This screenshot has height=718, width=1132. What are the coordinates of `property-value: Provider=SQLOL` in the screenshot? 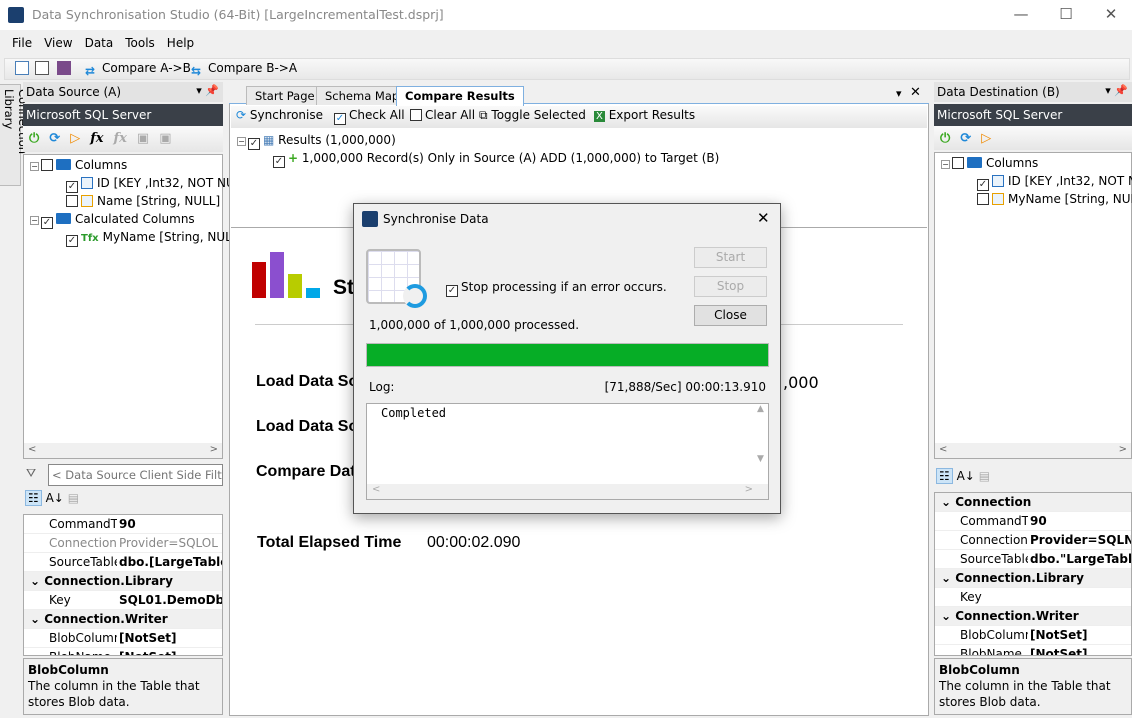 It's located at (168, 543).